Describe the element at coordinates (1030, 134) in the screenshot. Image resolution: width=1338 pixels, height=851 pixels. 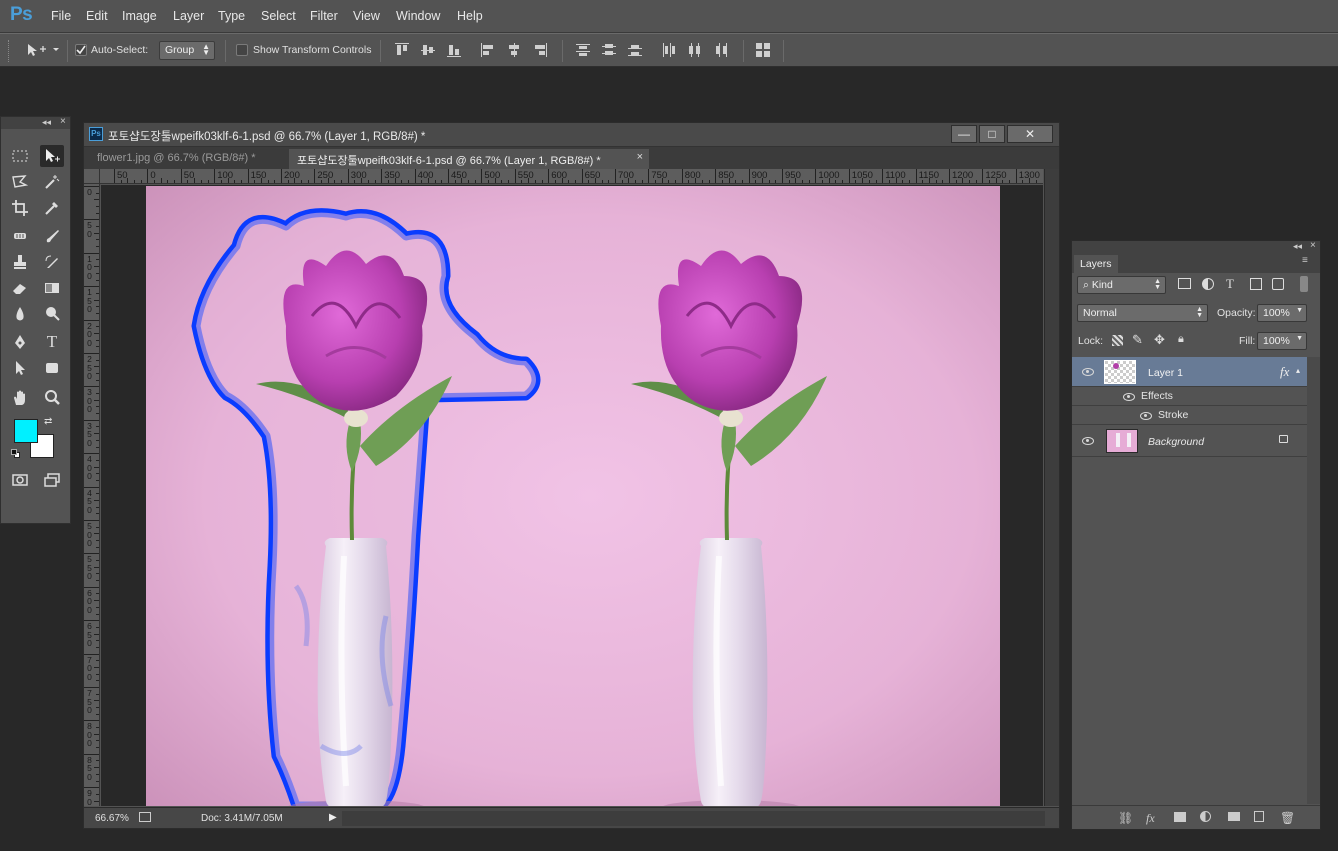
I see `close-window-button: ✕` at that location.